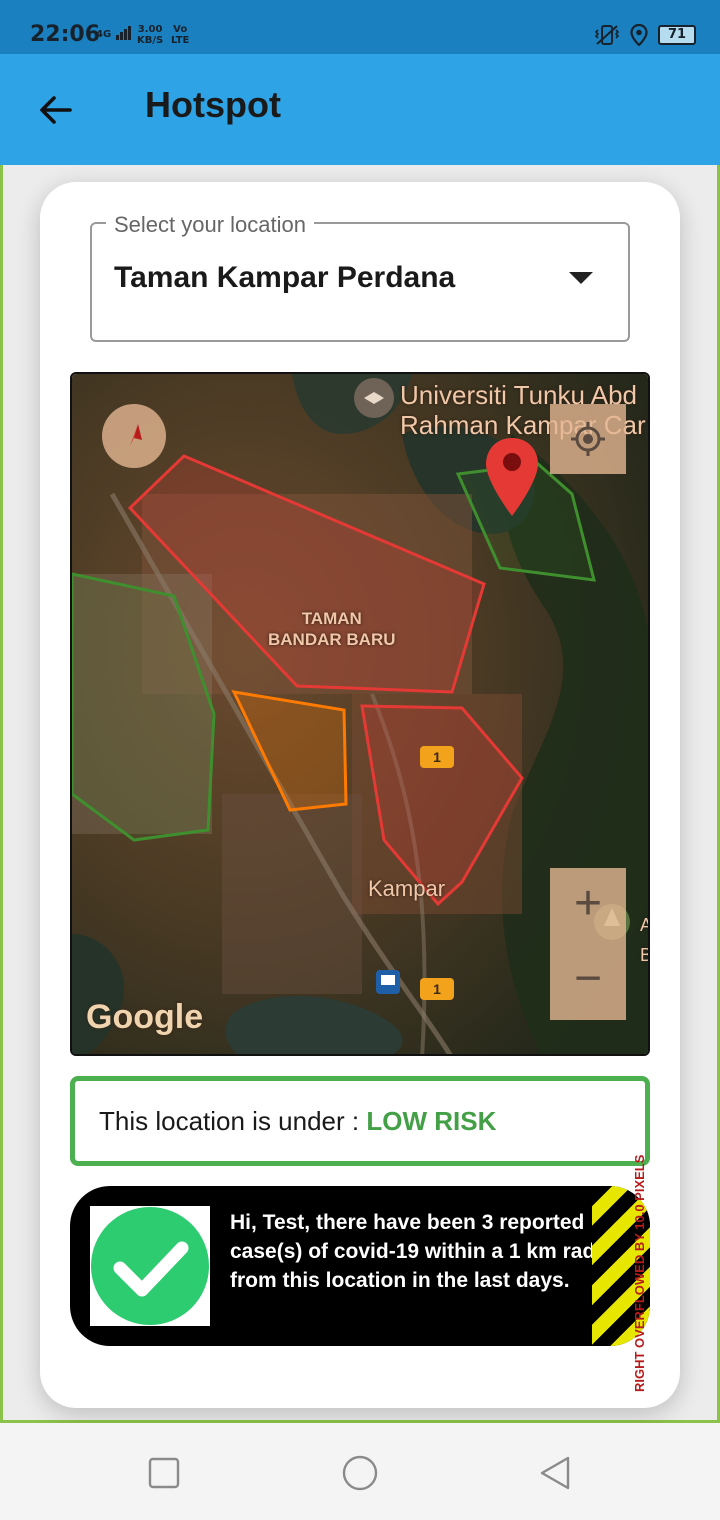 The image size is (720, 1520). I want to click on home-button, so click(360, 1473).